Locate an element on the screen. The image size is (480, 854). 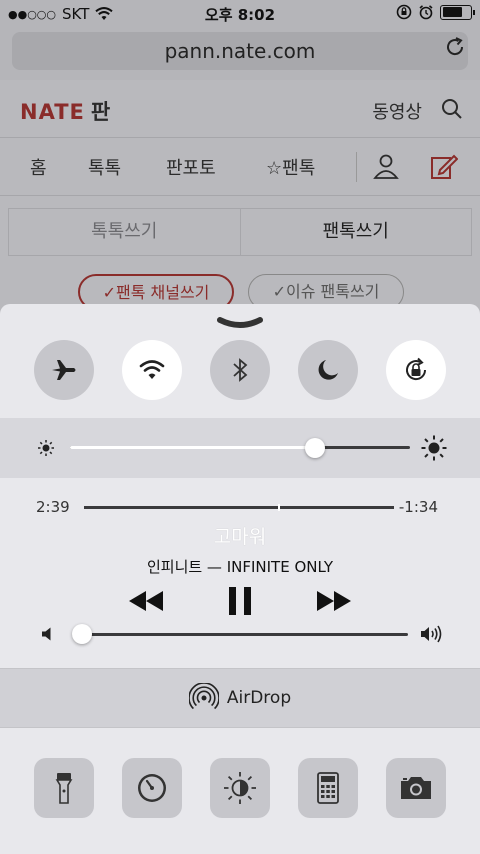
brightness-high-icon is located at coordinates (434, 448).